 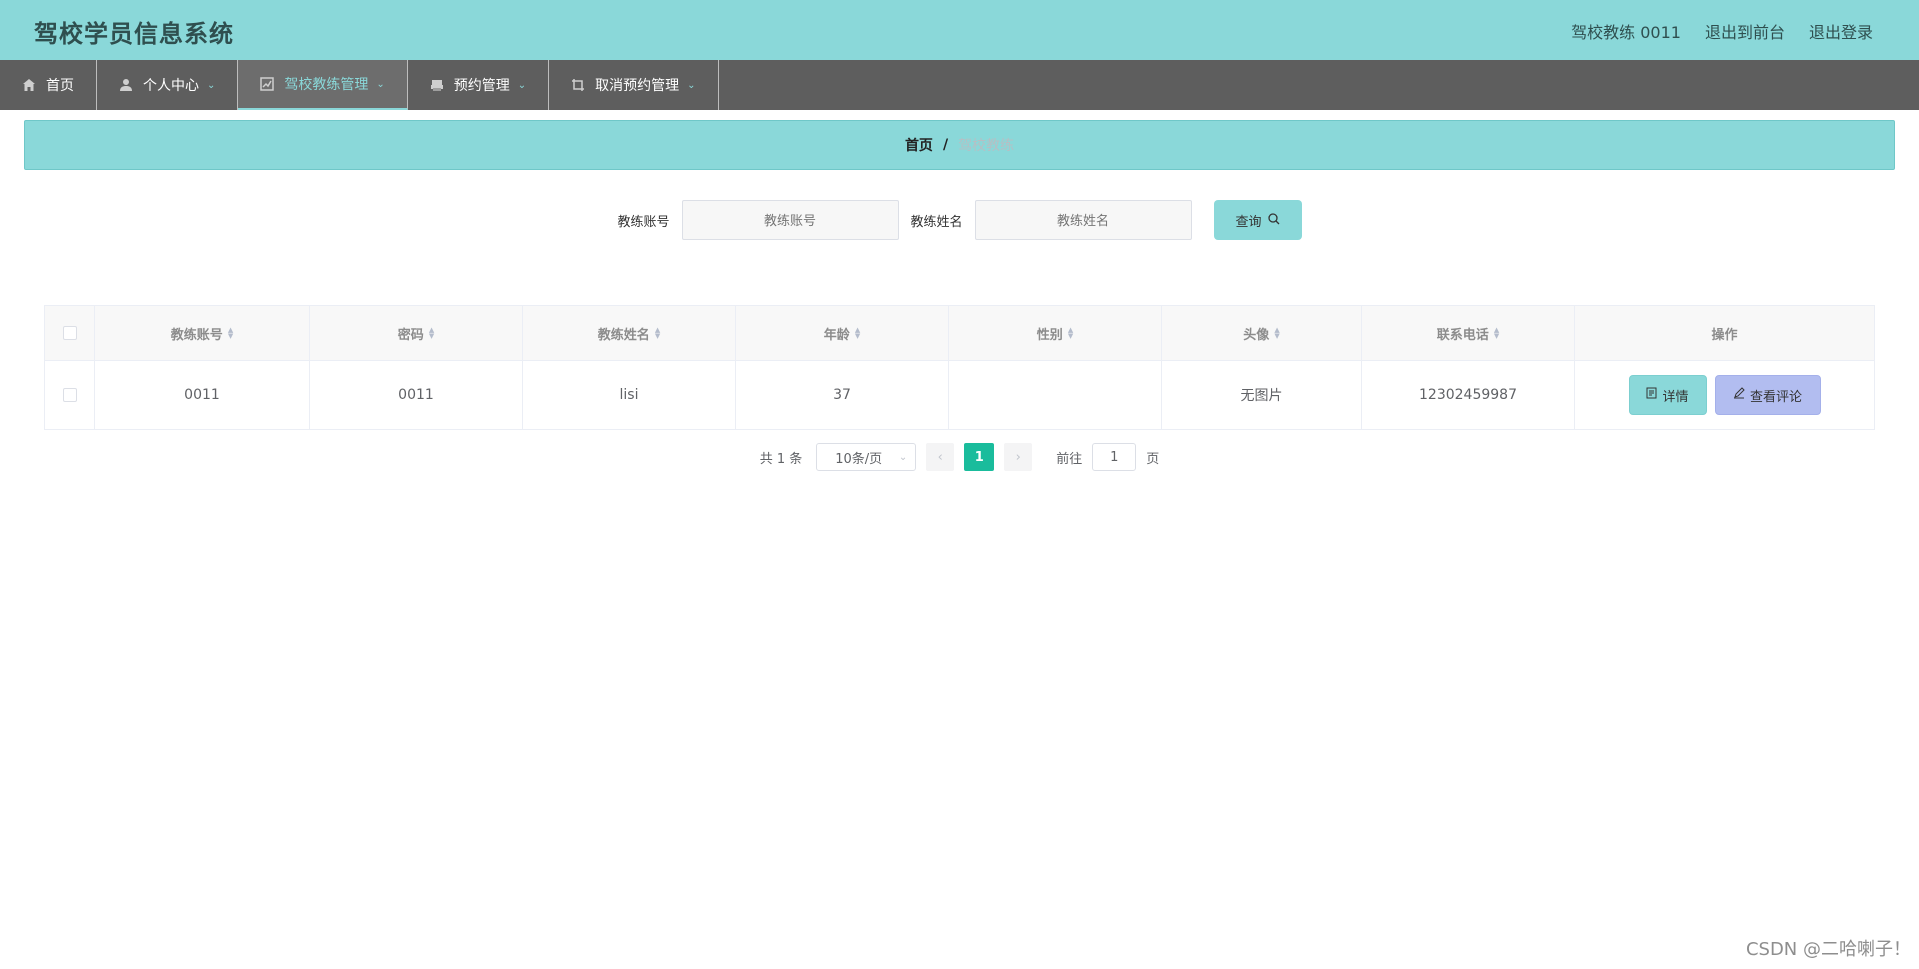 I want to click on cell-actions: 详情 查看评论, so click(x=1724, y=395).